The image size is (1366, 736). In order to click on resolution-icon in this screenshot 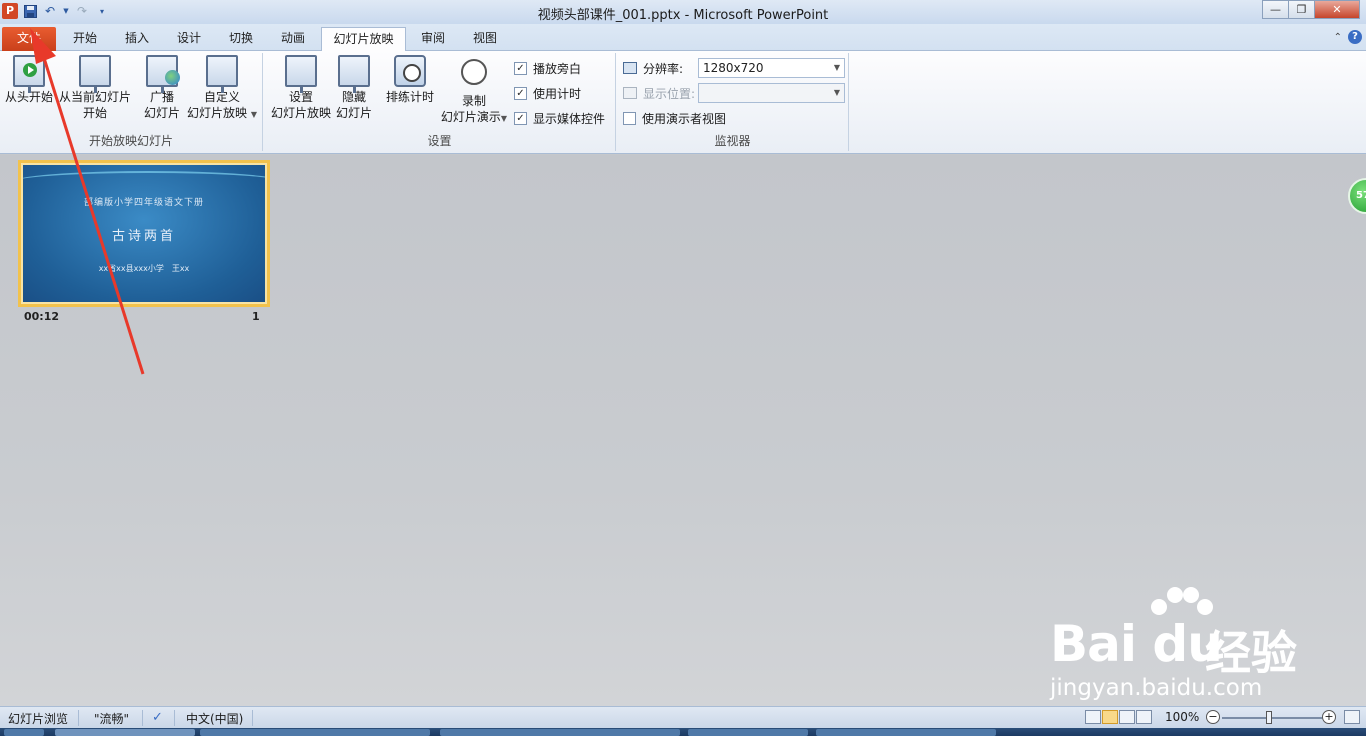, I will do `click(630, 68)`.